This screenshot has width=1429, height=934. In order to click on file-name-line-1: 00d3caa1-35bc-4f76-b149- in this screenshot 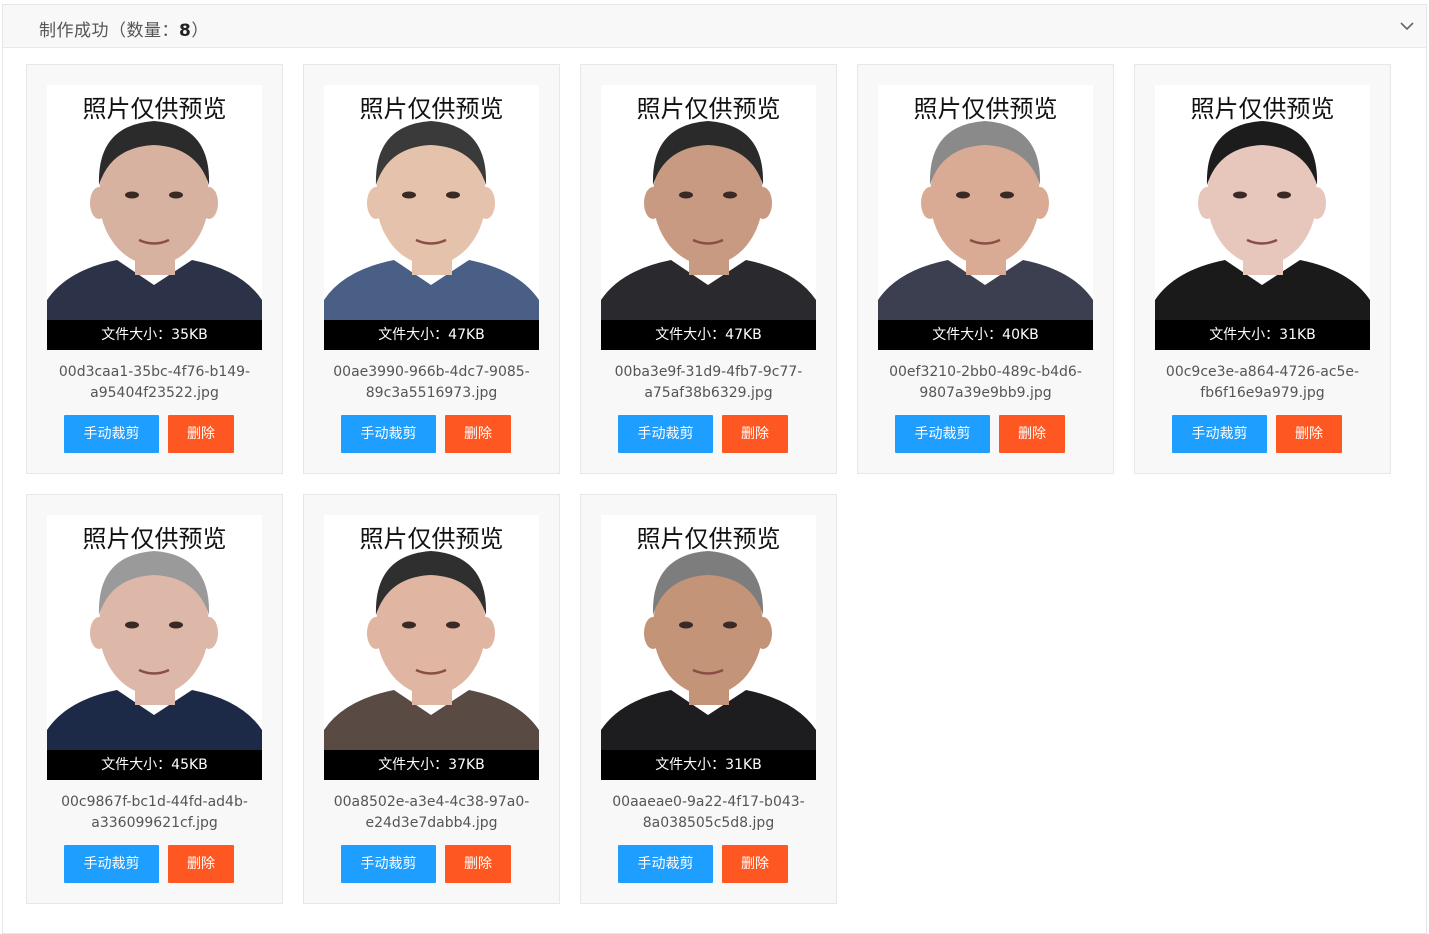, I will do `click(154, 372)`.